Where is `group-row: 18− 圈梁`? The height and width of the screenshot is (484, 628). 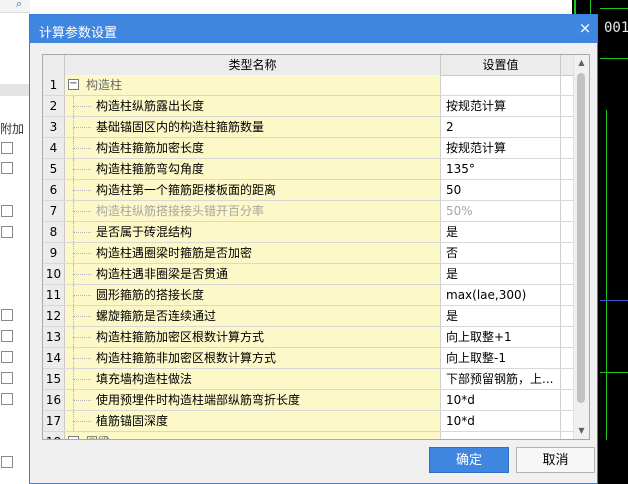
group-row: 18− 圈梁 is located at coordinates (308, 435).